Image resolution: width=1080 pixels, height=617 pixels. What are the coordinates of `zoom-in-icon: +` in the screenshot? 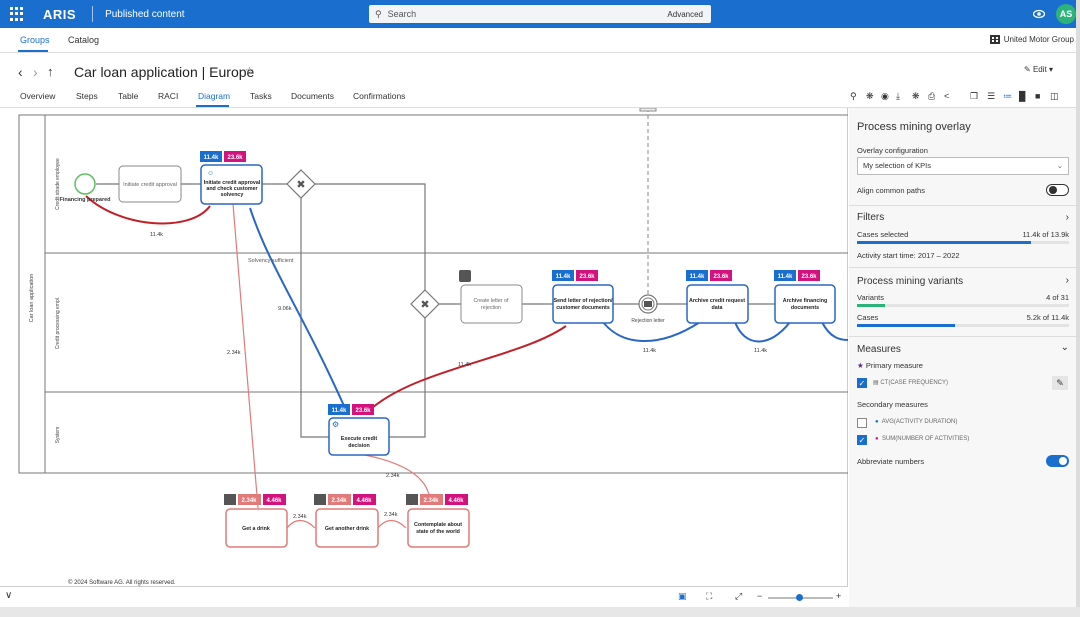 It's located at (838, 596).